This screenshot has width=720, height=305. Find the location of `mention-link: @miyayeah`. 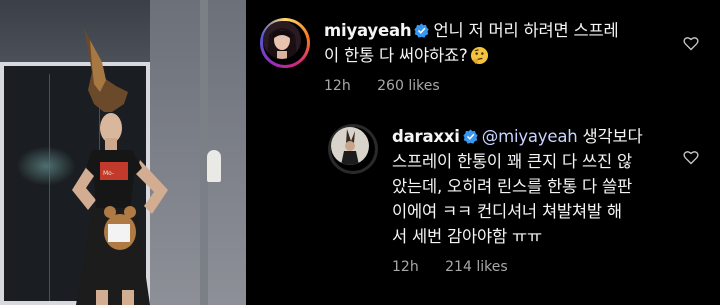

mention-link: @miyayeah is located at coordinates (530, 136).